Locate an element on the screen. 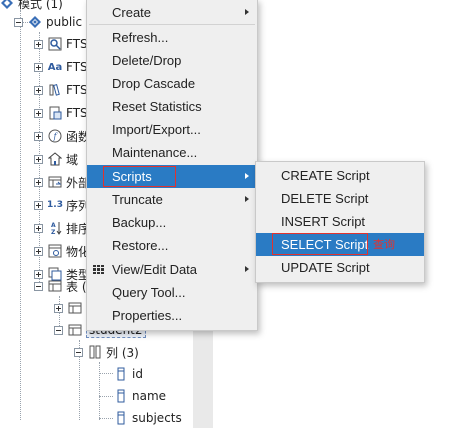 The image size is (454, 428). materialized-view-icon is located at coordinates (55, 251).